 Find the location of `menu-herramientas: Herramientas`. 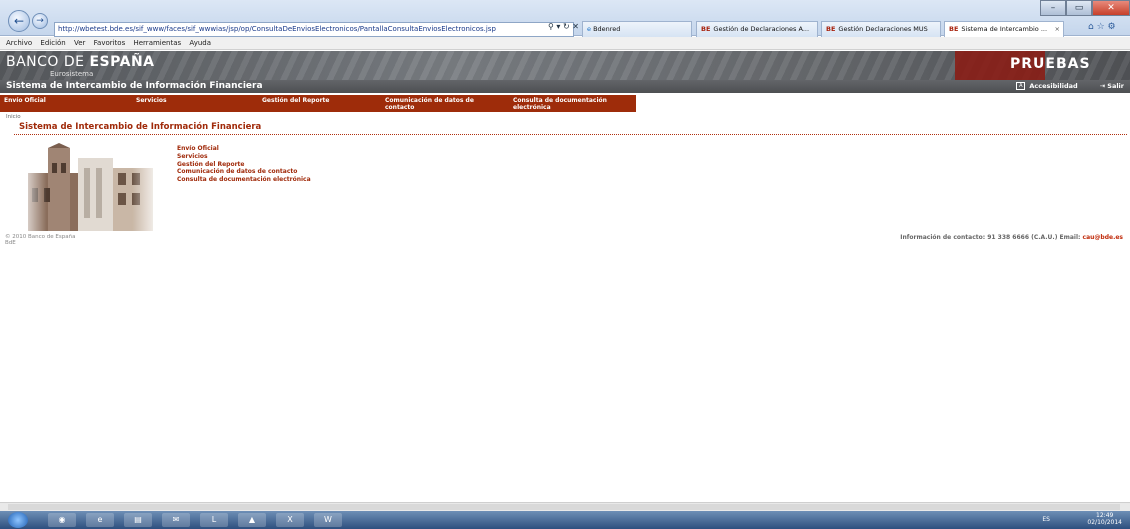

menu-herramientas: Herramientas is located at coordinates (157, 43).